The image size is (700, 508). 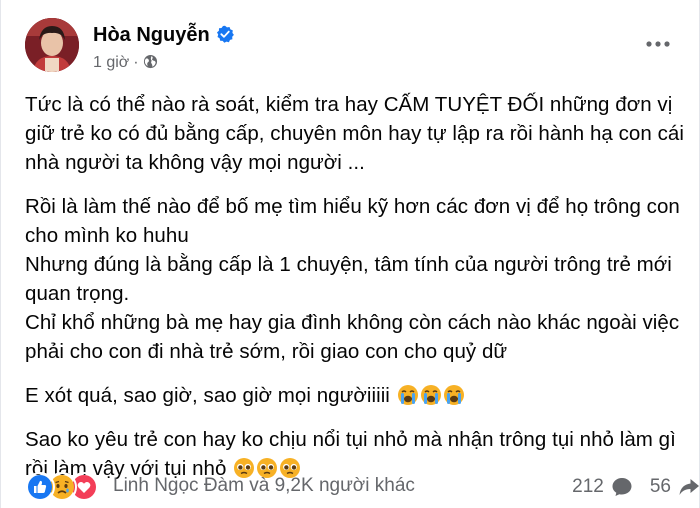 I want to click on post-meta: 1 giờ ·, so click(x=125, y=63).